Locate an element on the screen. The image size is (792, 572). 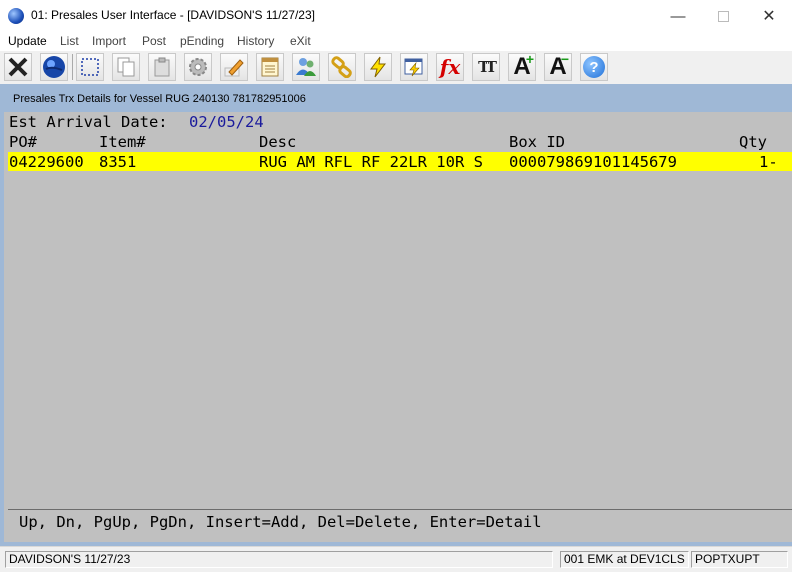
execute-button is located at coordinates (378, 67).